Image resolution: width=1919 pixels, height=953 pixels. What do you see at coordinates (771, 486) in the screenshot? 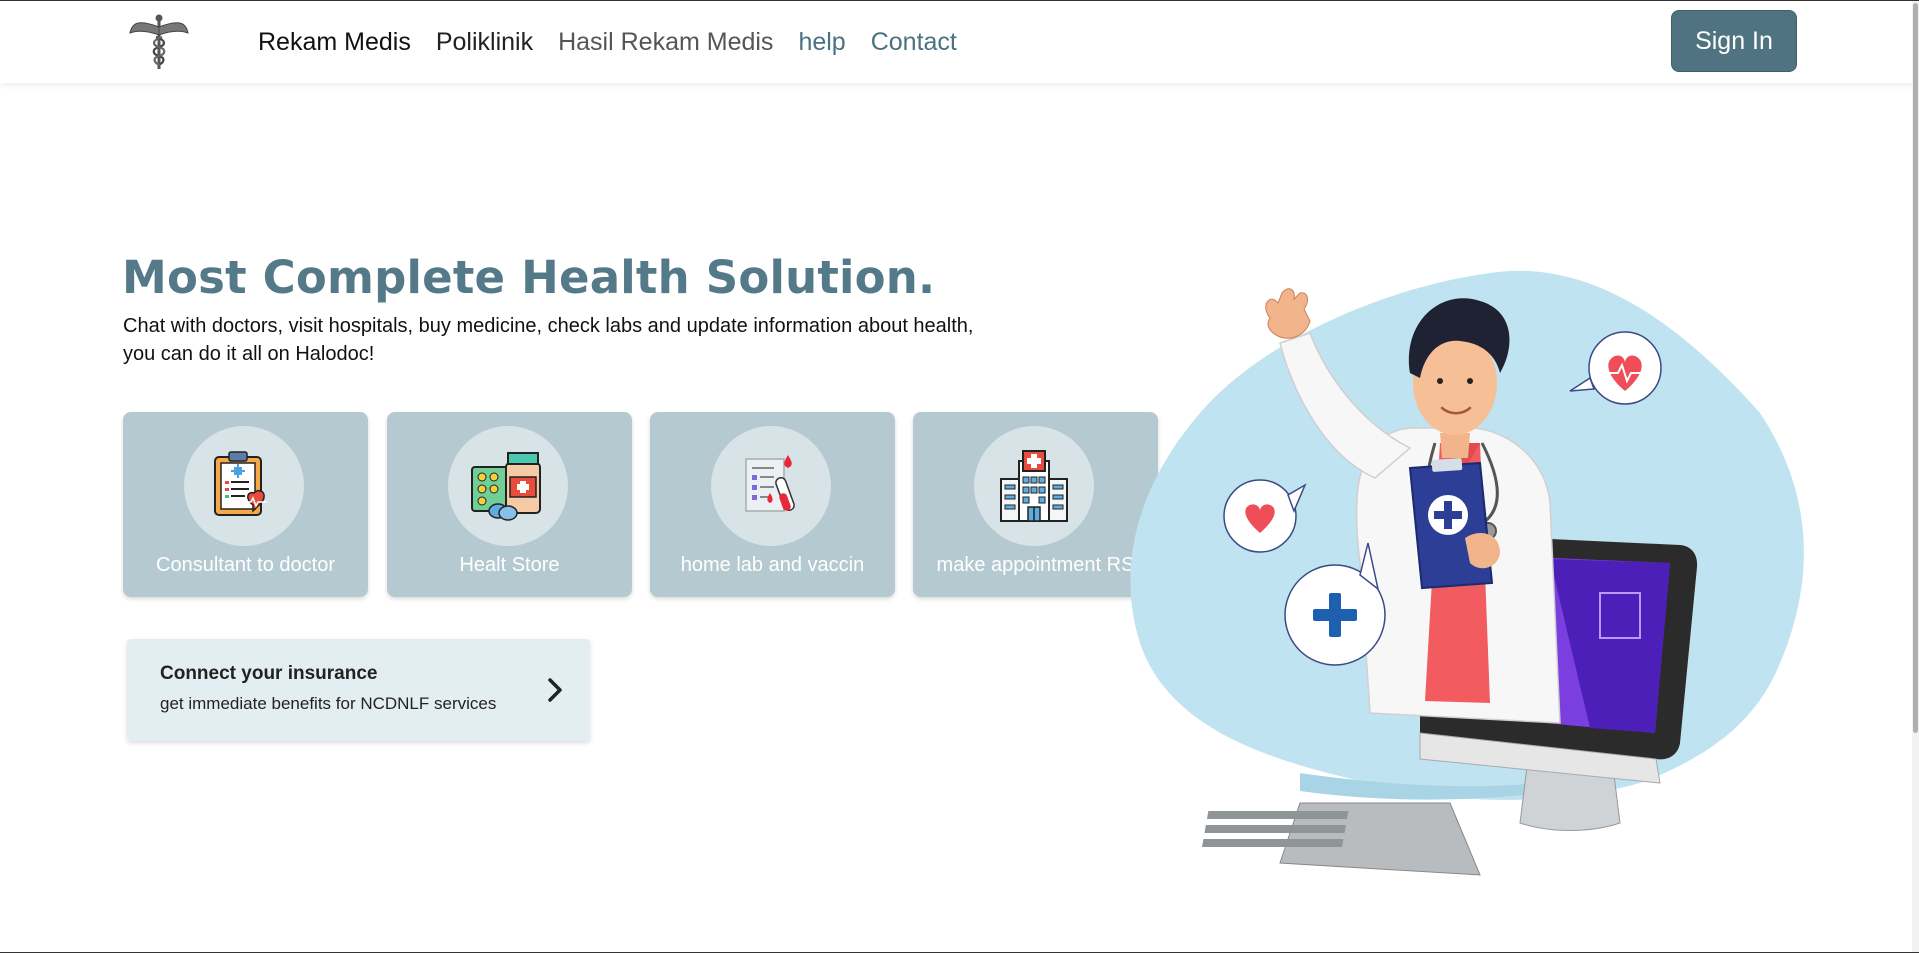
I see `lab-test-icon` at bounding box center [771, 486].